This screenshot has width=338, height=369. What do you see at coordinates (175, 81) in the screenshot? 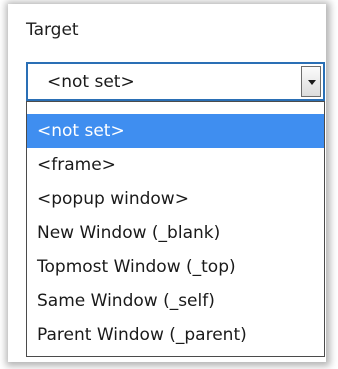
I see `target-select: <not set>` at bounding box center [175, 81].